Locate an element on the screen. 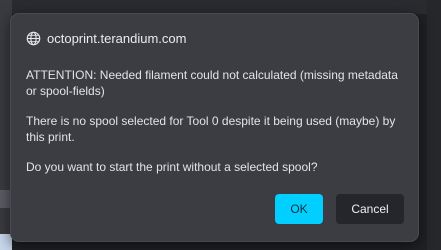 This screenshot has width=441, height=250. globe-icon is located at coordinates (33, 38).